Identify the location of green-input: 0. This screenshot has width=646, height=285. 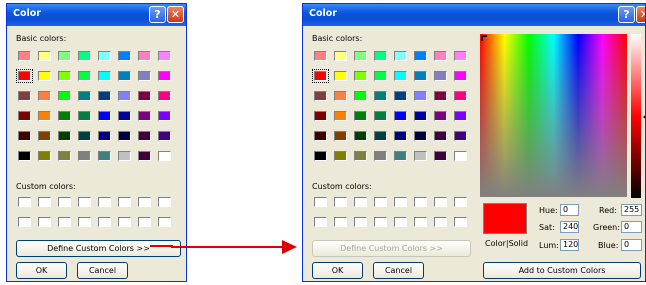
(631, 227).